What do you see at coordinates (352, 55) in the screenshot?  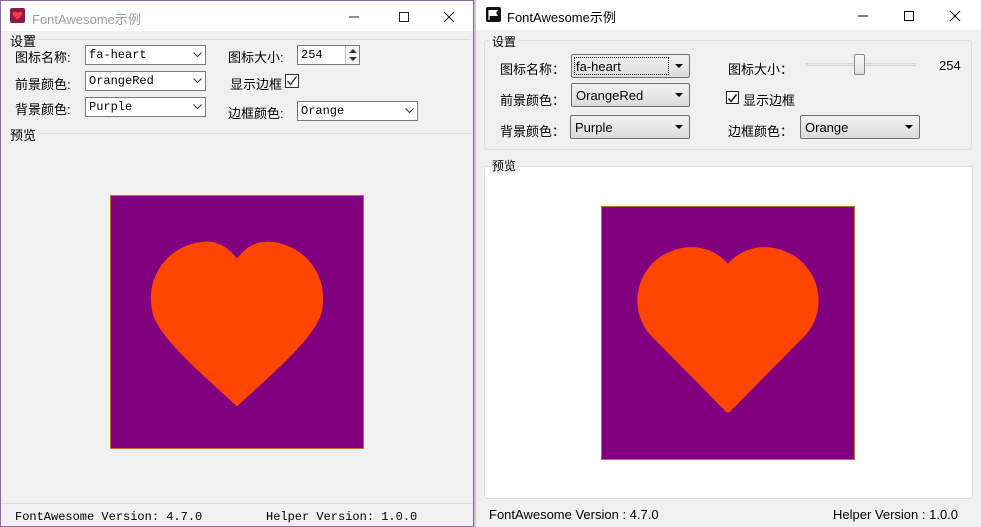 I see `spin-buttons` at bounding box center [352, 55].